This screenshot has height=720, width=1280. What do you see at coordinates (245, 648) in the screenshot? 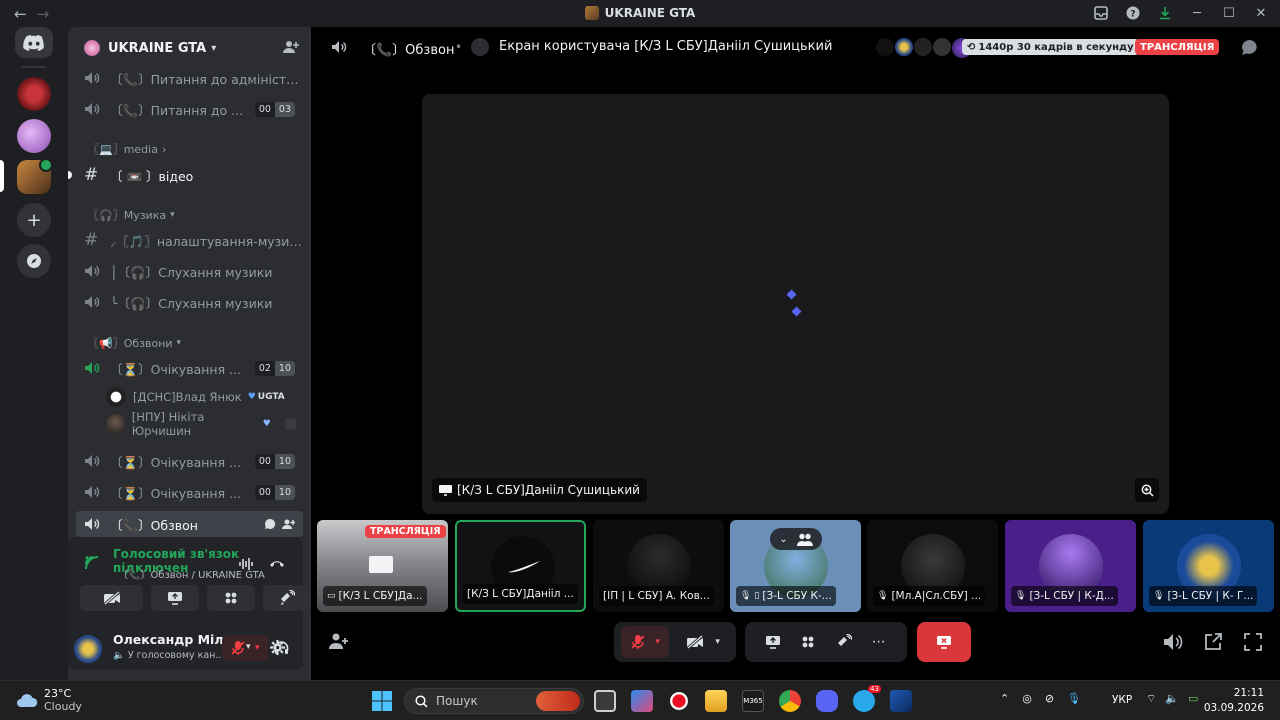
I see `mute-toggle: ▾` at bounding box center [245, 648].